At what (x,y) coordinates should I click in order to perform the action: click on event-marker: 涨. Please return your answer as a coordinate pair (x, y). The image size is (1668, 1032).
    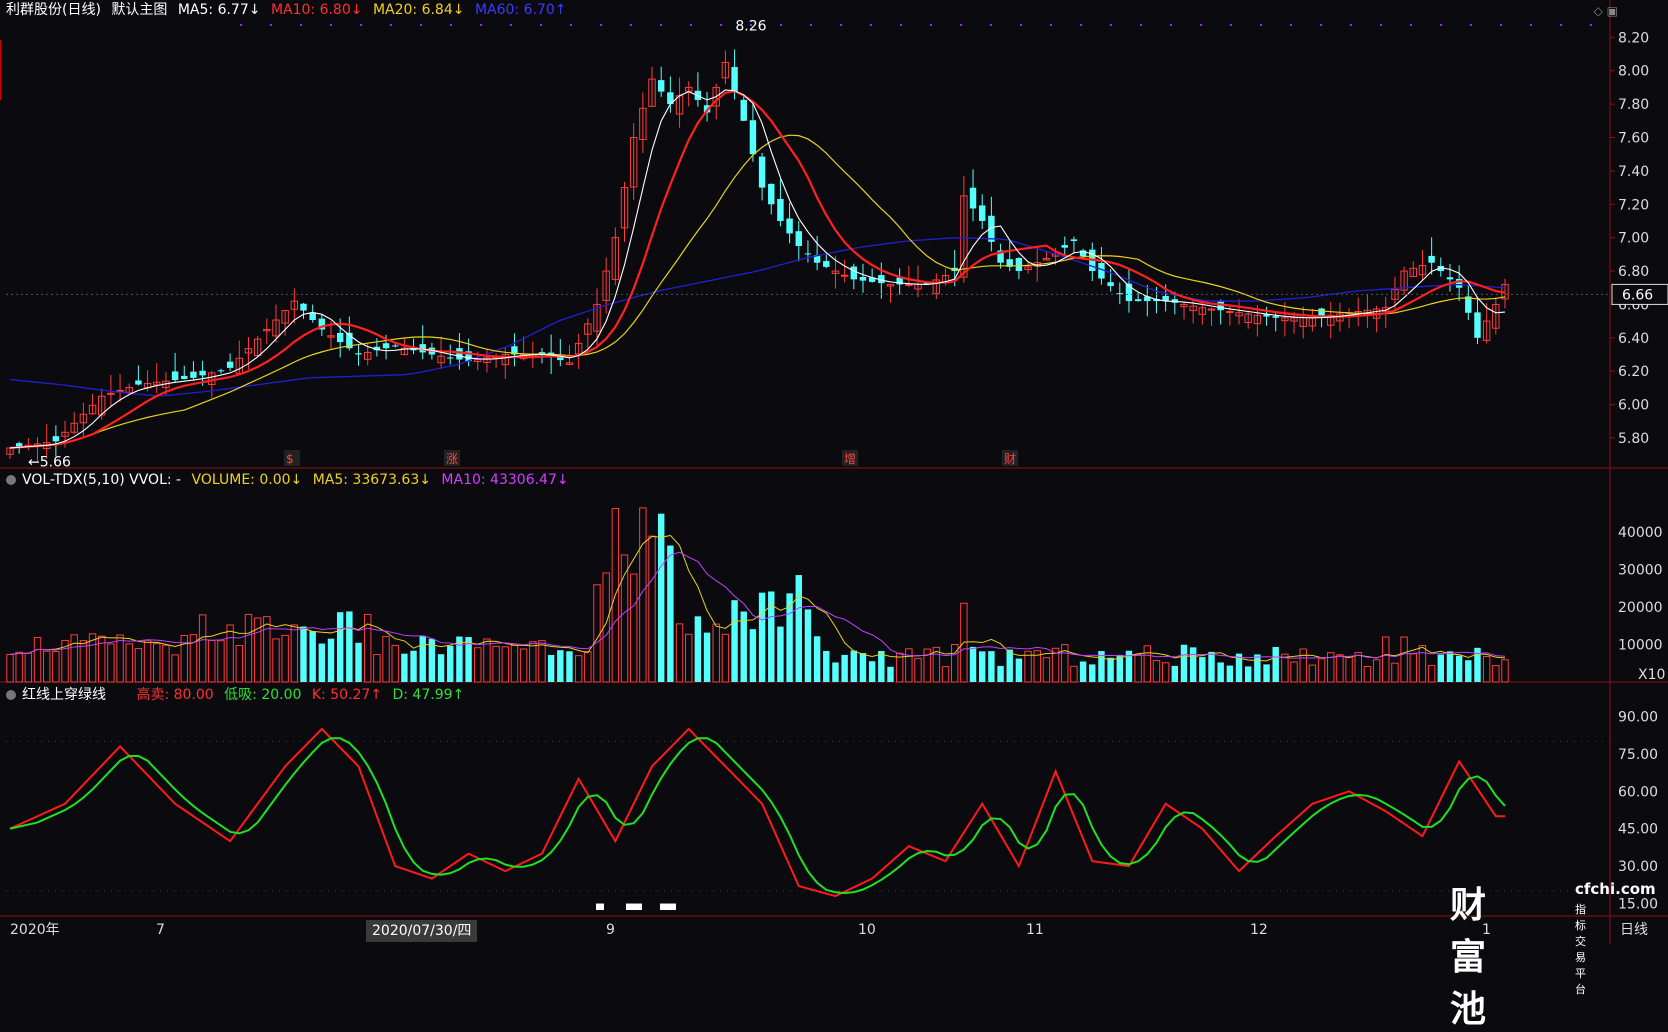
    Looking at the image, I should click on (452, 458).